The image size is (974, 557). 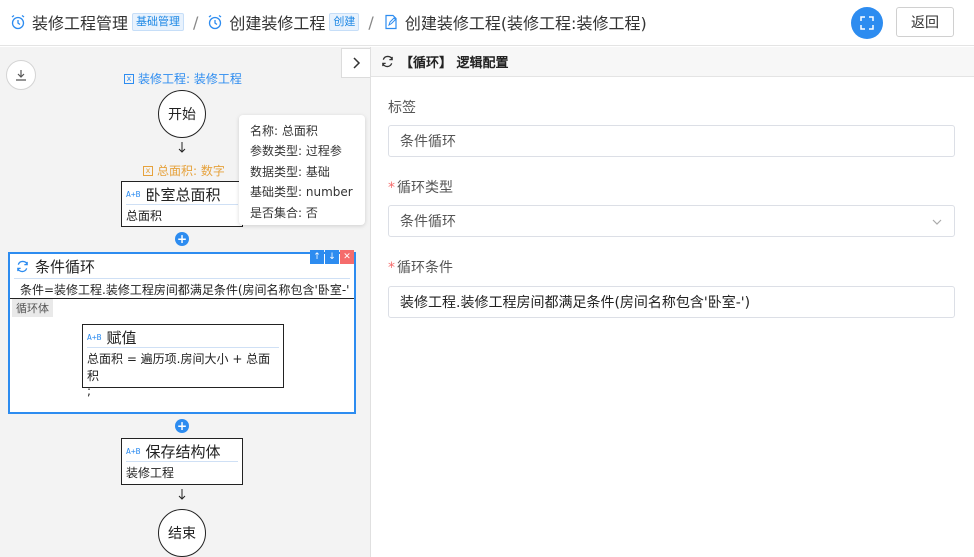 I want to click on breadcrumb-item-create: 创建装修工程 创建, so click(x=283, y=22).